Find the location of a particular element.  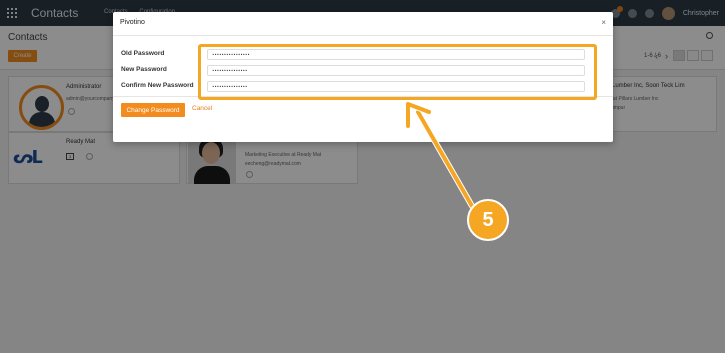

dialog-title: Pivotino is located at coordinates (132, 22).